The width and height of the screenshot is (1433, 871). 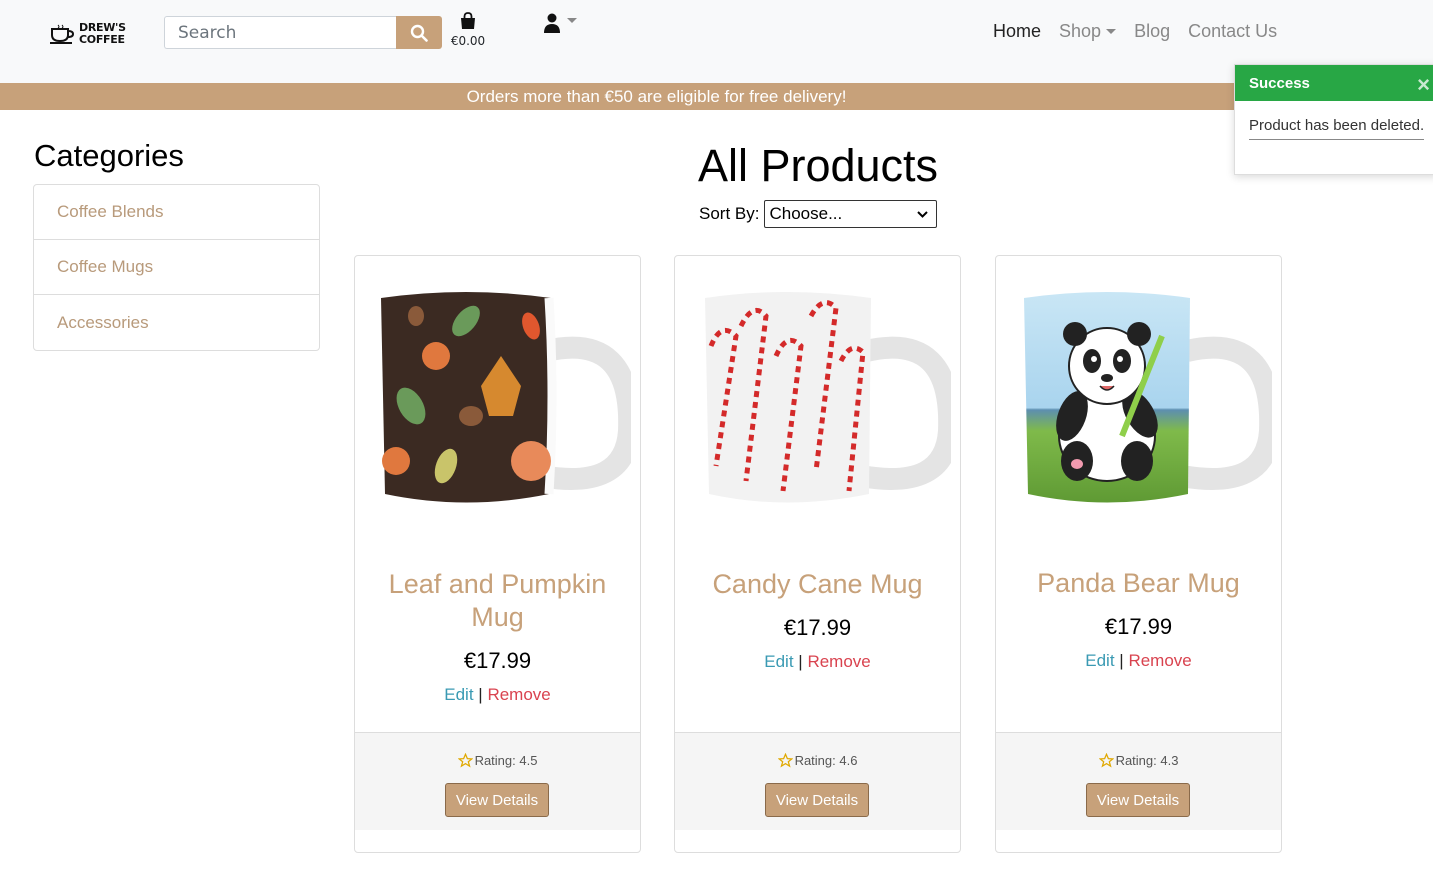 What do you see at coordinates (1279, 83) in the screenshot?
I see `toast-title: Success` at bounding box center [1279, 83].